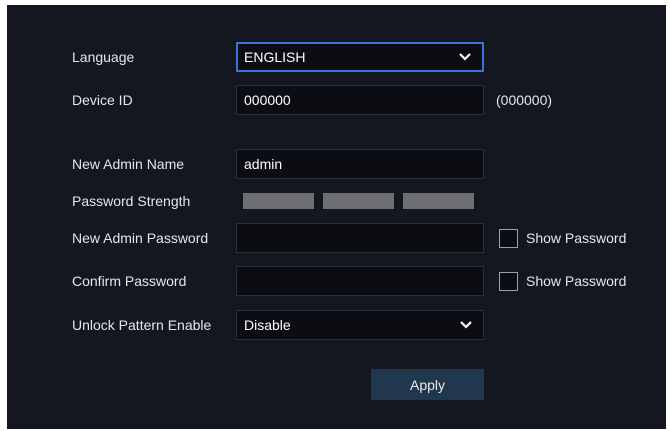 This screenshot has height=431, width=670. I want to click on show-admin-password-label: Show Password, so click(576, 238).